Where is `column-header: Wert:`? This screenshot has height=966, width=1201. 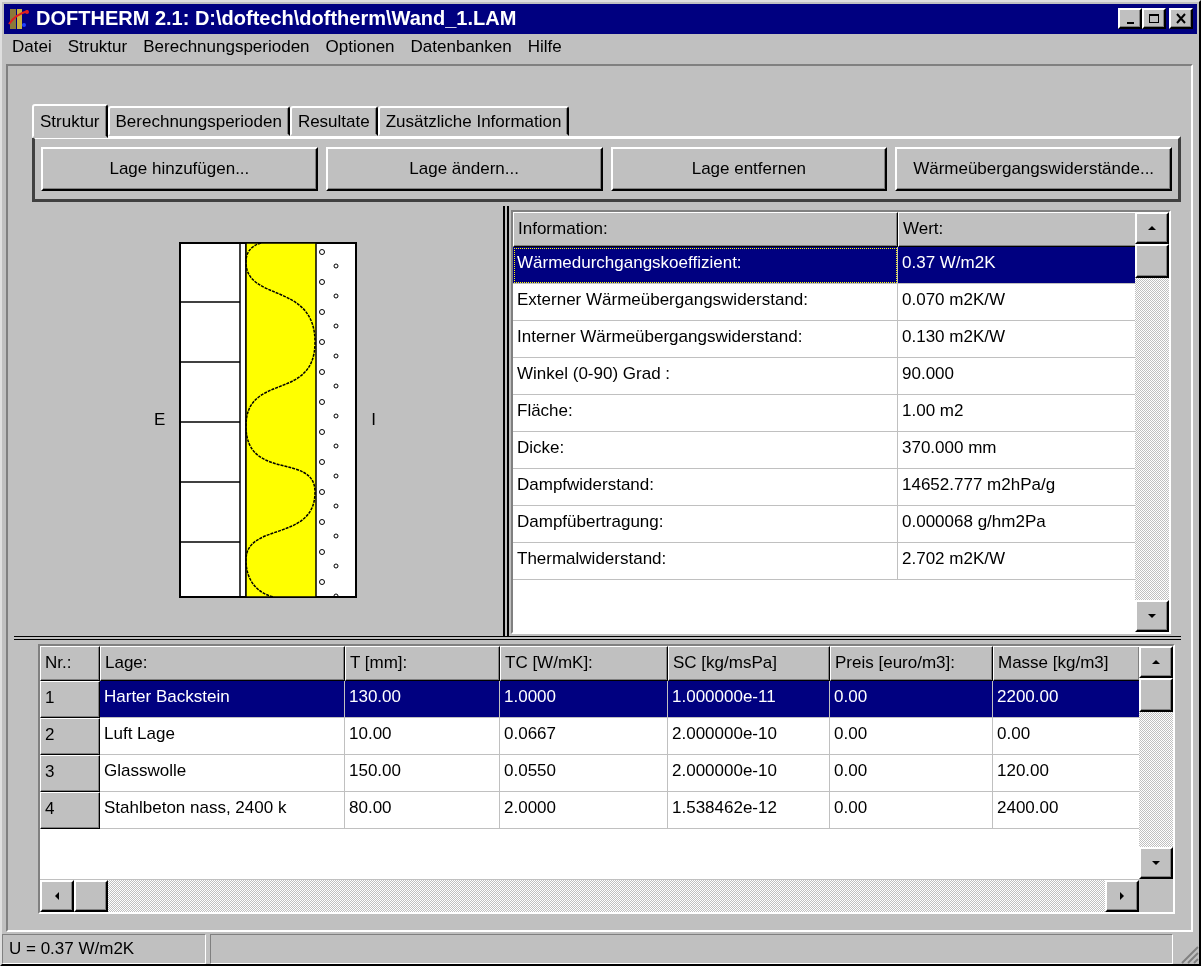 column-header: Wert: is located at coordinates (1016, 229).